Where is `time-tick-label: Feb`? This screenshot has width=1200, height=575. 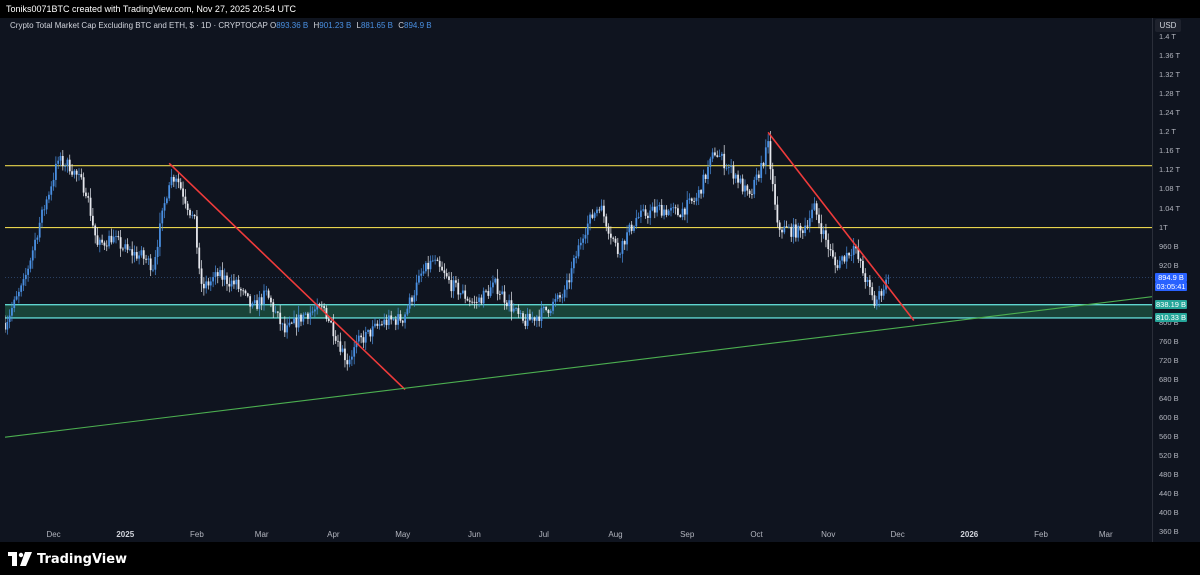
time-tick-label: Feb is located at coordinates (1041, 534).